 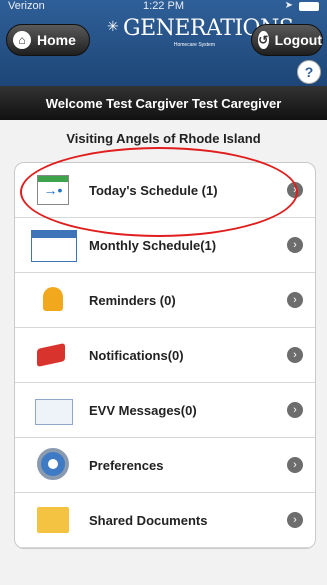 What do you see at coordinates (22, 40) in the screenshot?
I see `home-icon: ⌂` at bounding box center [22, 40].